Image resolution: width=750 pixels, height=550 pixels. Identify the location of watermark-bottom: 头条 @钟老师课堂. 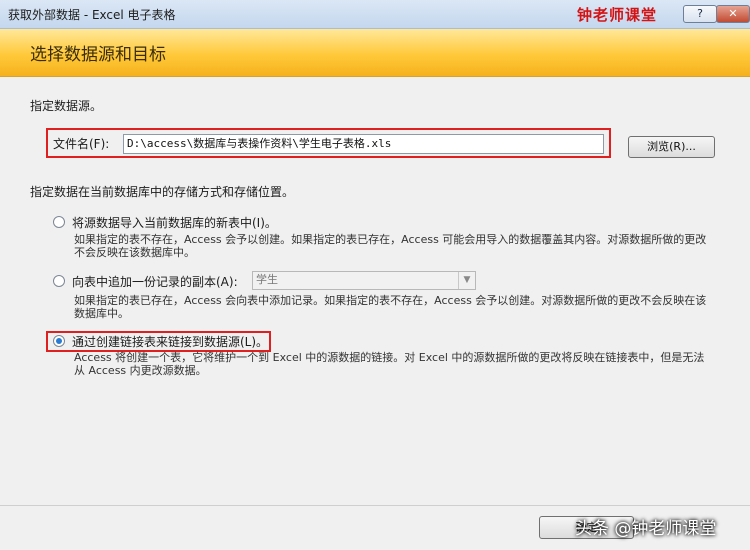
(646, 529).